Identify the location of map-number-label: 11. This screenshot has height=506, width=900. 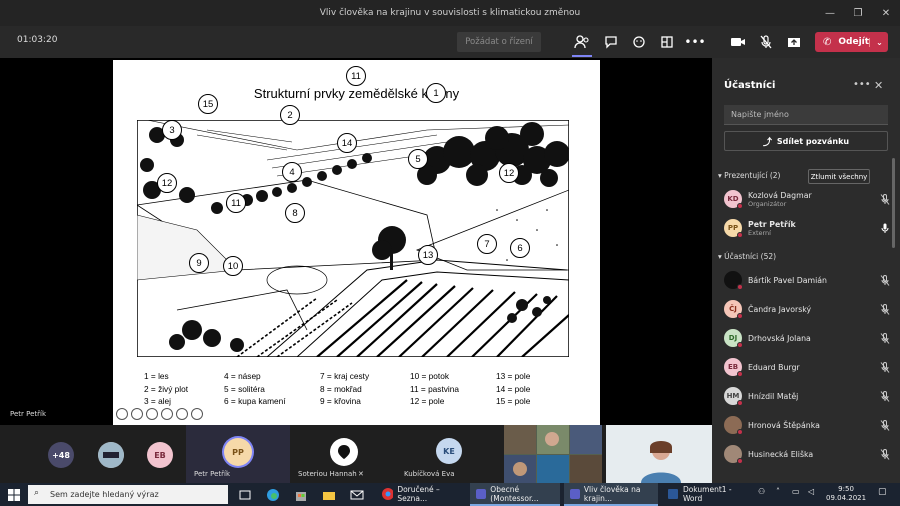
(236, 203).